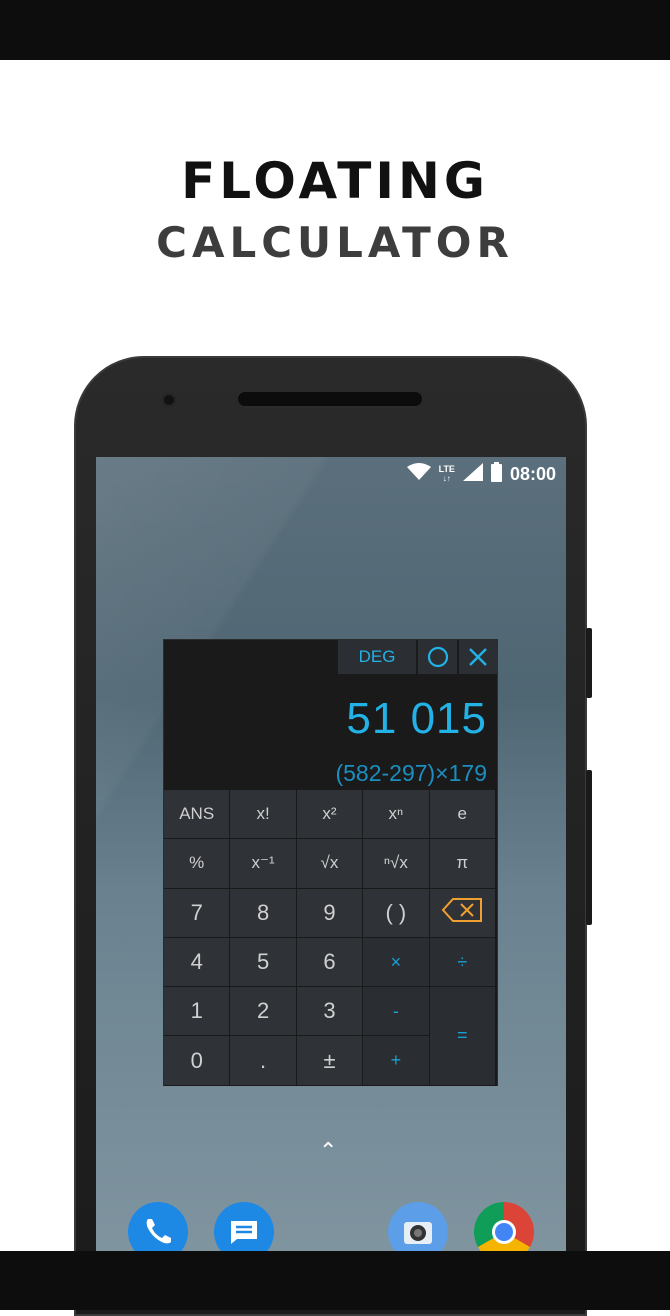 This screenshot has width=670, height=1316. Describe the element at coordinates (396, 814) in the screenshot. I see `key-power: xⁿ` at that location.